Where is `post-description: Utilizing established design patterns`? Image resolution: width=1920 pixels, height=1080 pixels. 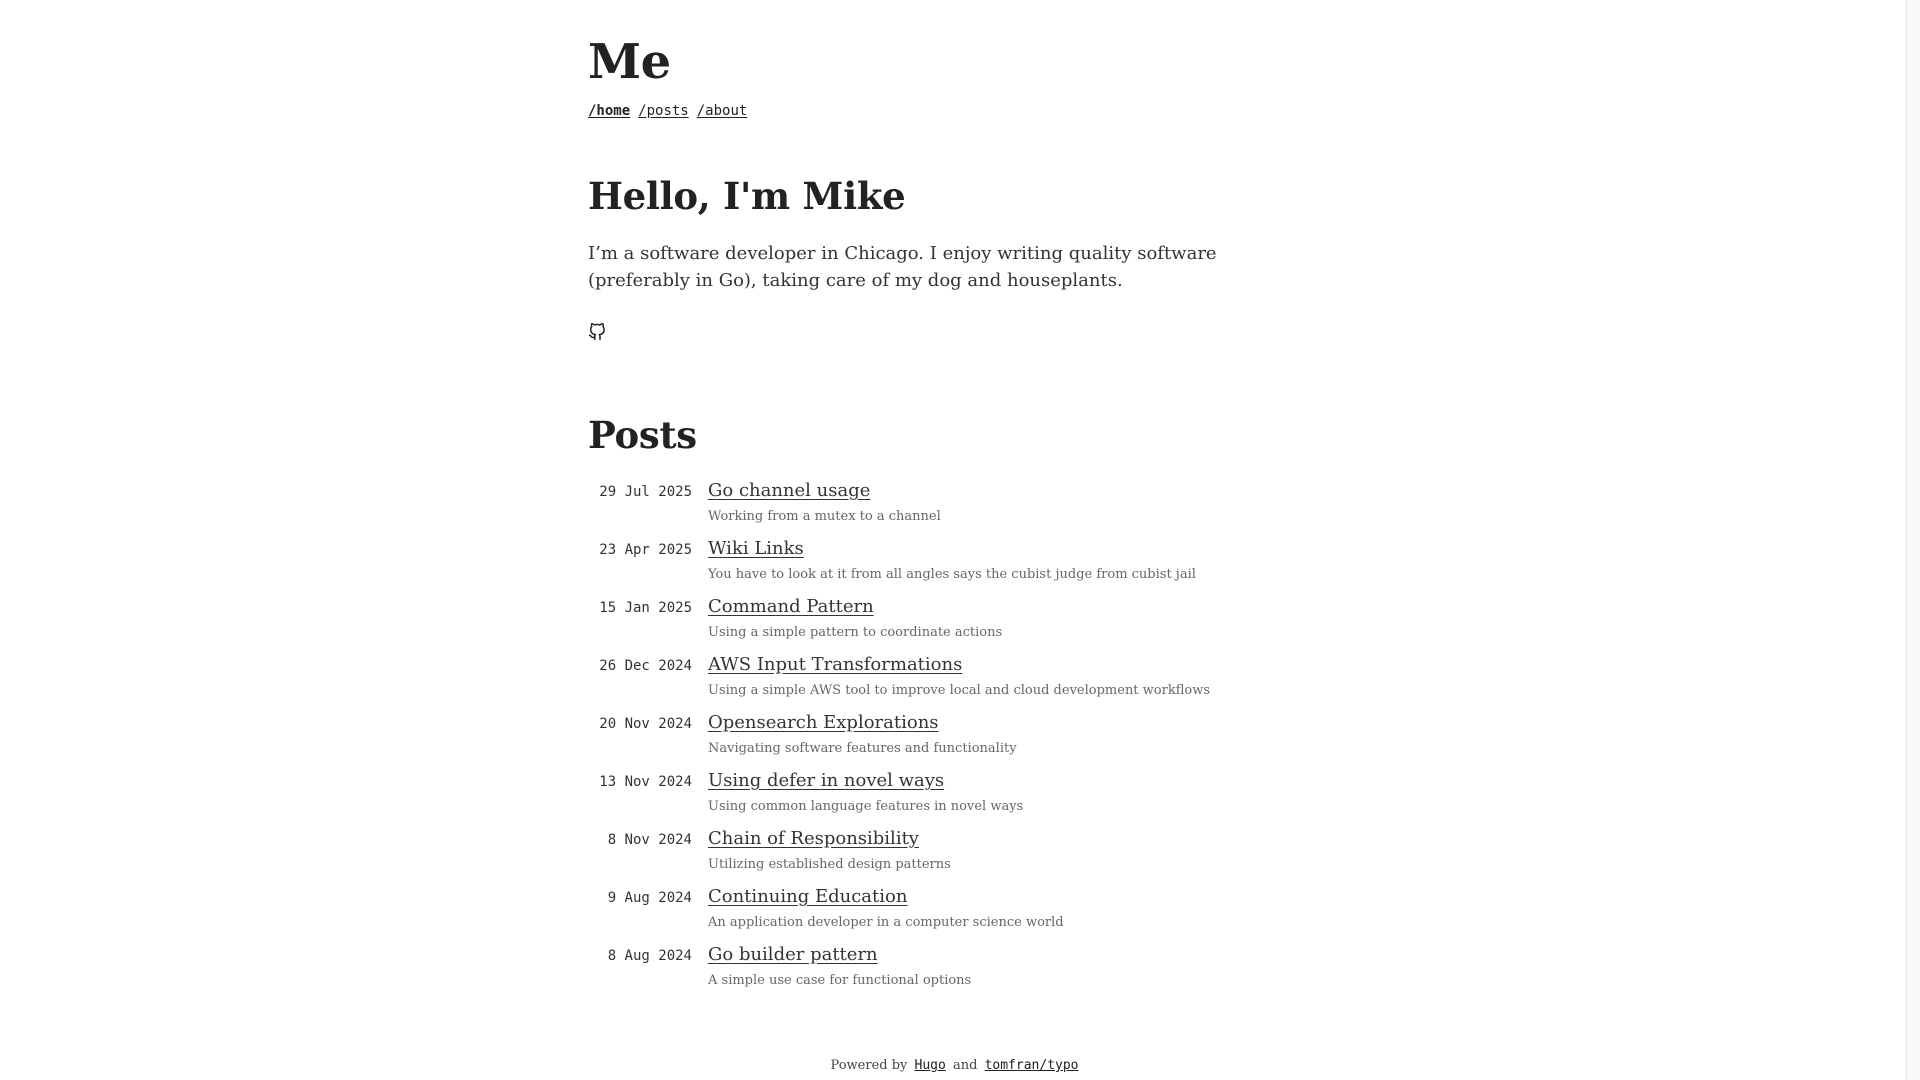 post-description: Utilizing established design patterns is located at coordinates (829, 864).